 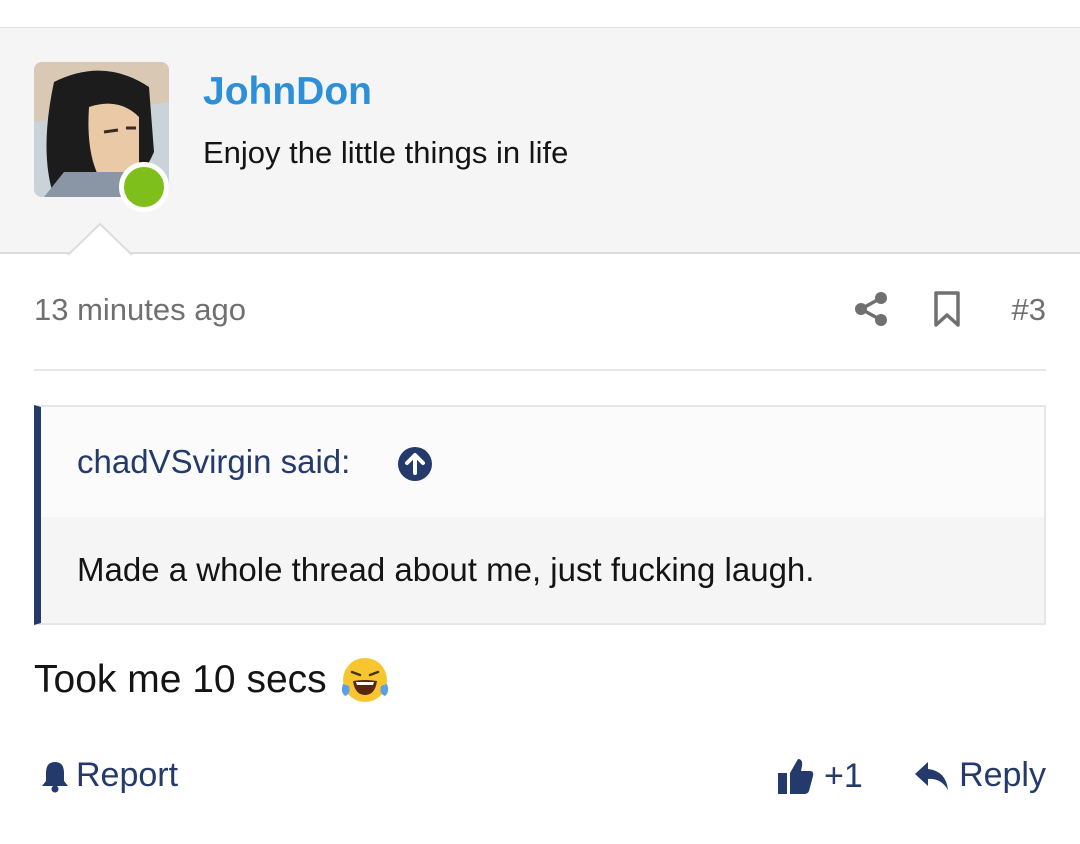 I want to click on header-caret, so click(x=100, y=239).